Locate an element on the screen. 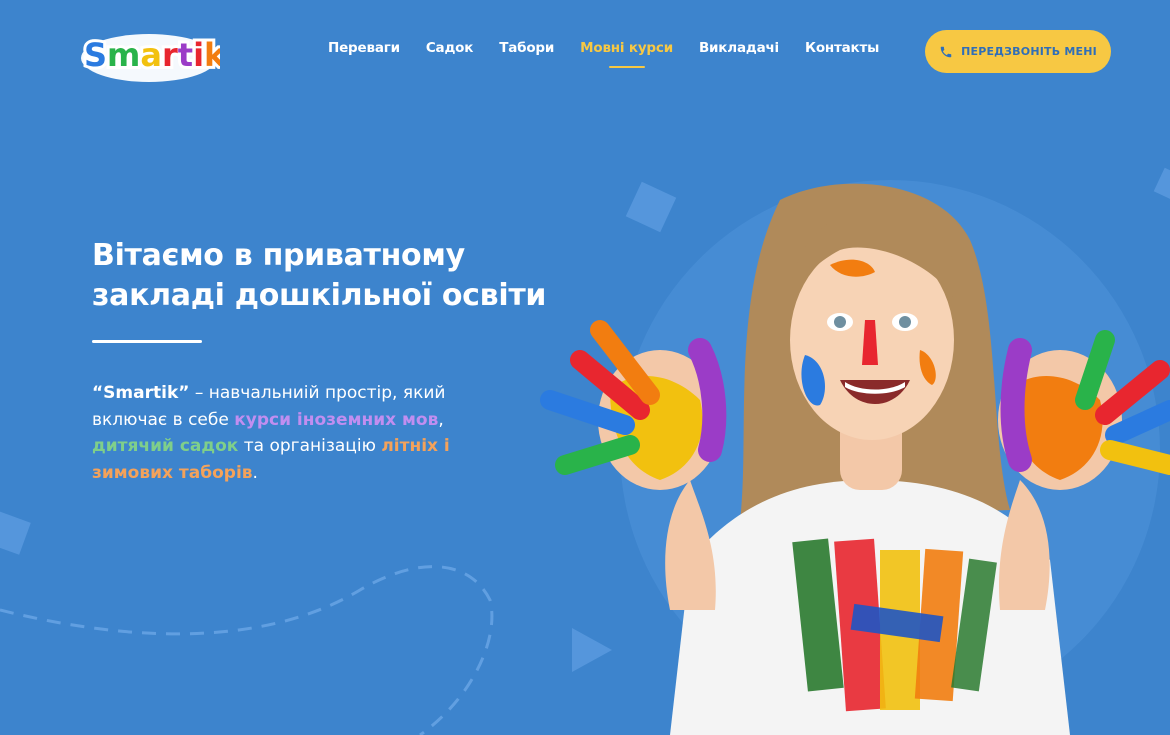 This screenshot has width=1170, height=735. hero-title-line1: Вітаємо в приватному is located at coordinates (278, 255).